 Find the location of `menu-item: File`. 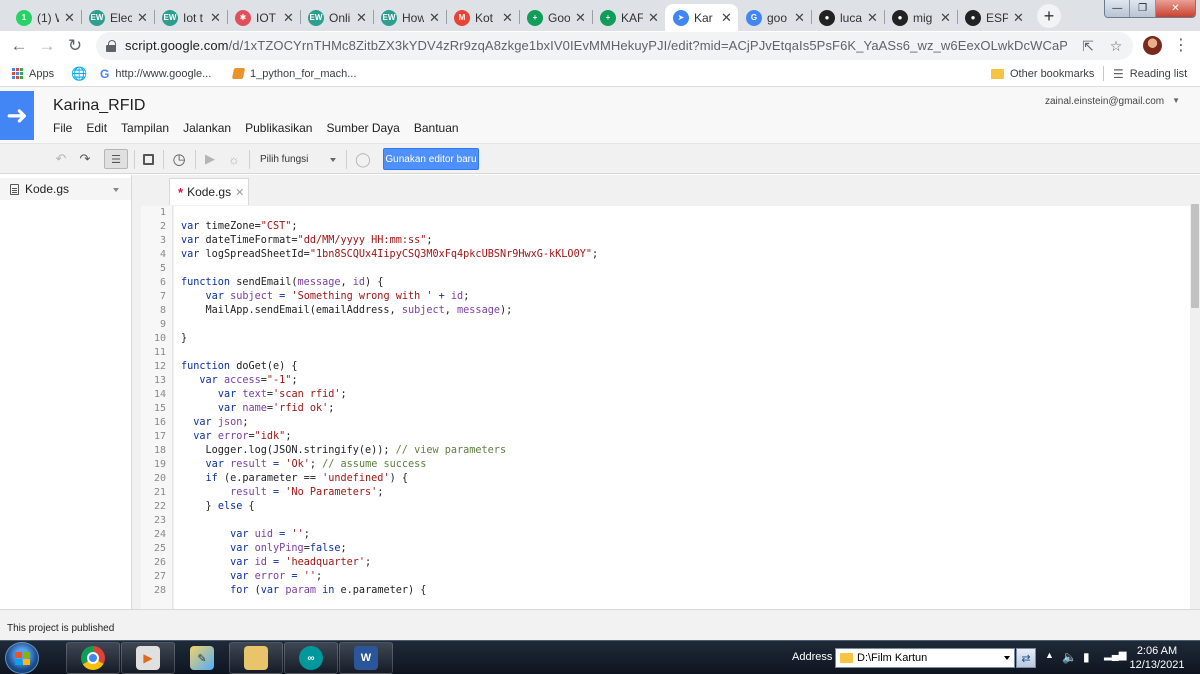

menu-item: File is located at coordinates (62, 128).